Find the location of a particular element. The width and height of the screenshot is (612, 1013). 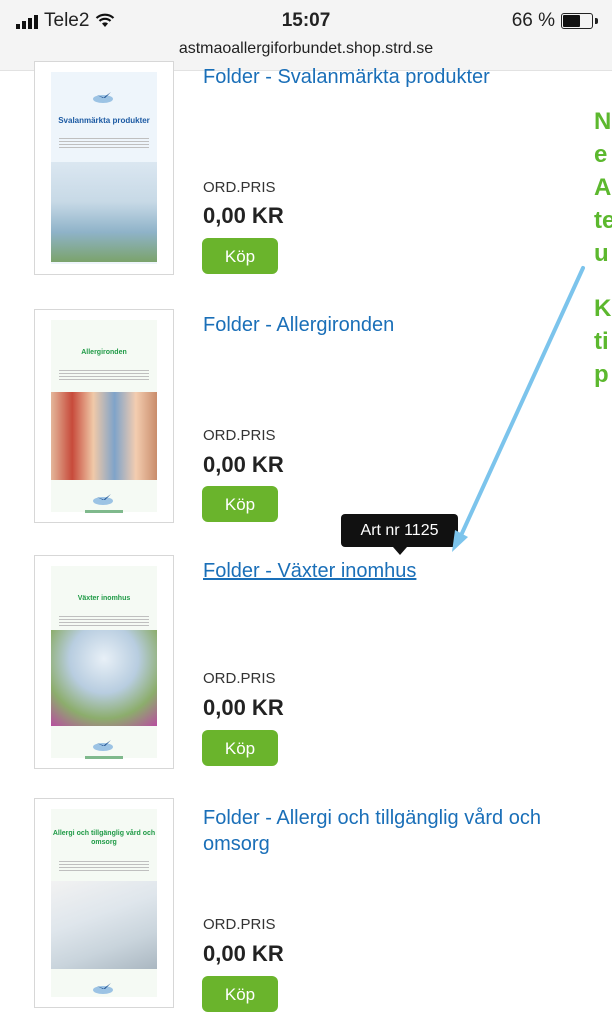

address-bar-url: astmaoallergiforbundet.shop.strd.se is located at coordinates (306, 49).